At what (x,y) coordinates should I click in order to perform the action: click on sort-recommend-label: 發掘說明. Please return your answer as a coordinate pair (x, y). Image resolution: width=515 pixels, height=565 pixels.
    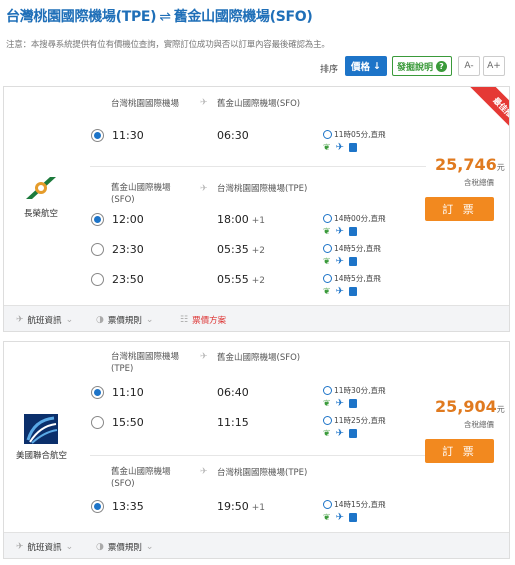
    Looking at the image, I should click on (414, 67).